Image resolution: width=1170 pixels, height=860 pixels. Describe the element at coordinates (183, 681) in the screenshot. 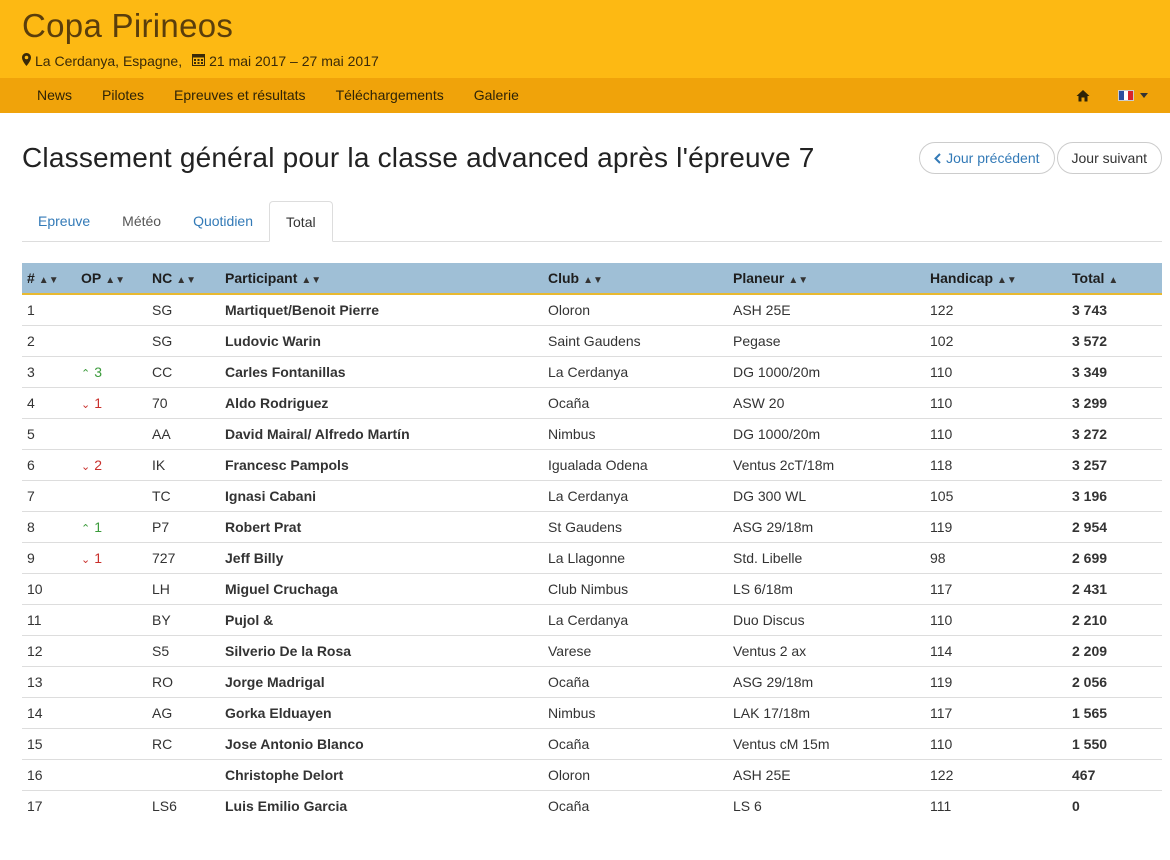

I see `nc-cell: RO` at that location.